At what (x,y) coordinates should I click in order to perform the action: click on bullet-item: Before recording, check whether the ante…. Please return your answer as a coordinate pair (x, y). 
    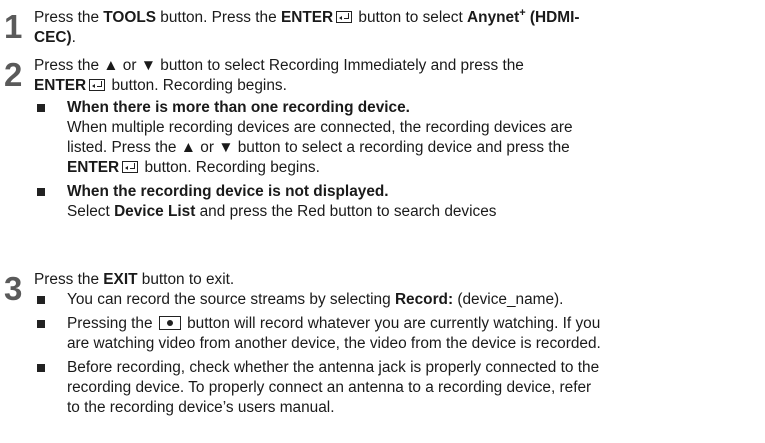
    Looking at the image, I should click on (388, 388).